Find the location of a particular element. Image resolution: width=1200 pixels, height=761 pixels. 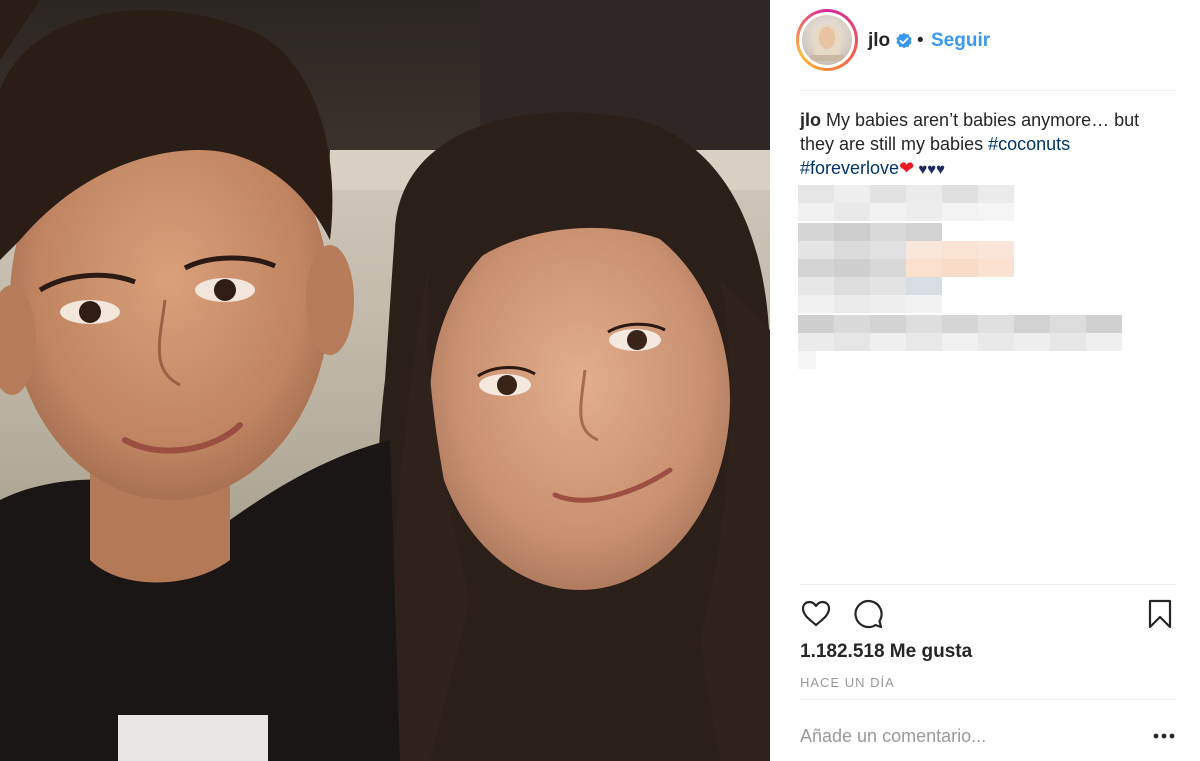

ellipsis-icon is located at coordinates (1164, 736).